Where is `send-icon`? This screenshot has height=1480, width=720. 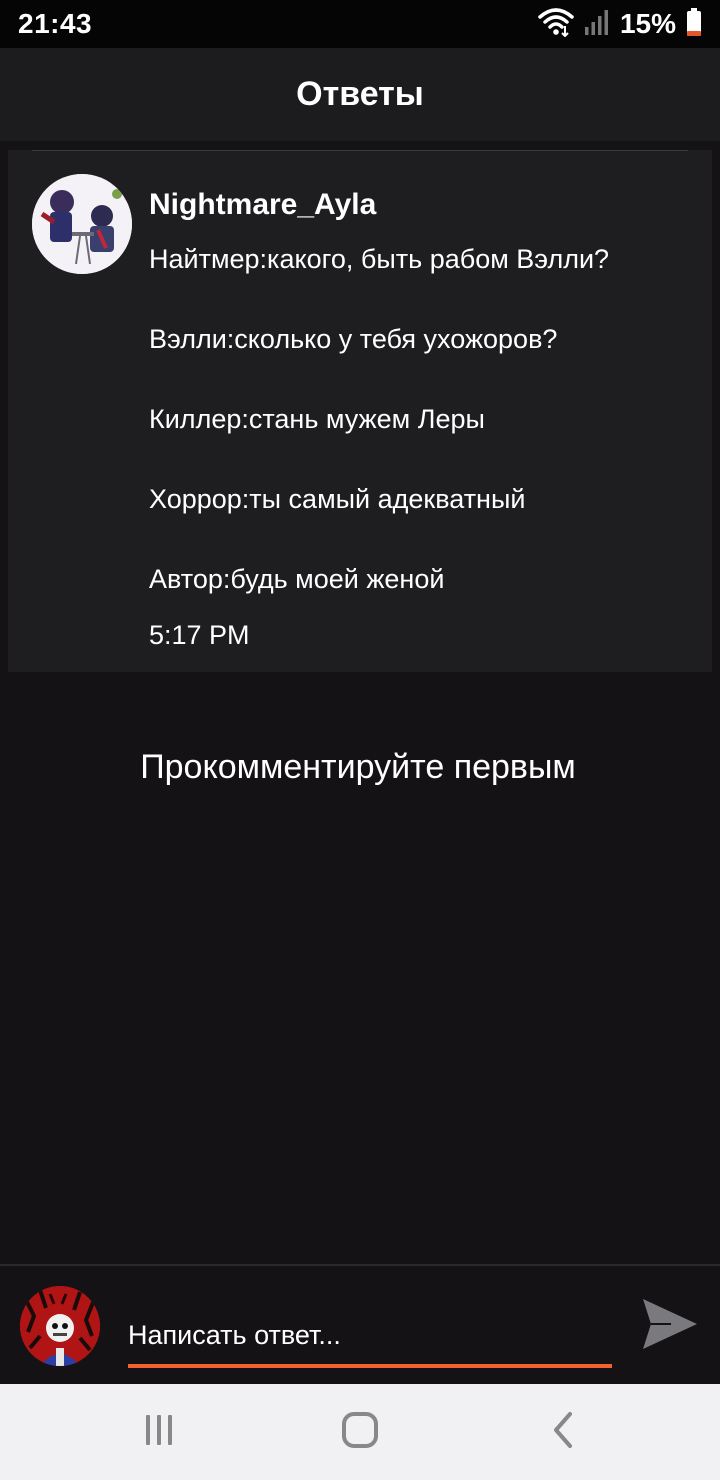
send-icon is located at coordinates (670, 1326).